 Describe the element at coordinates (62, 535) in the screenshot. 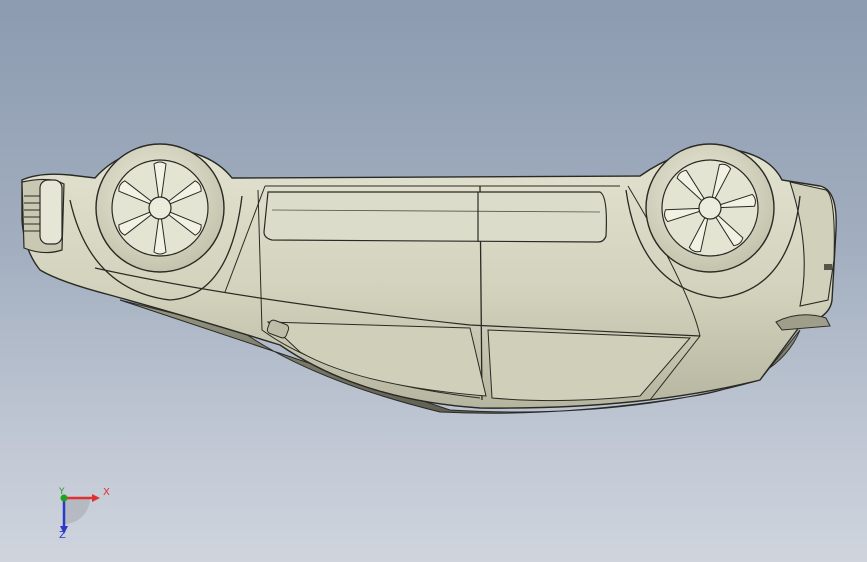

I see `z-axis-label: Z` at that location.